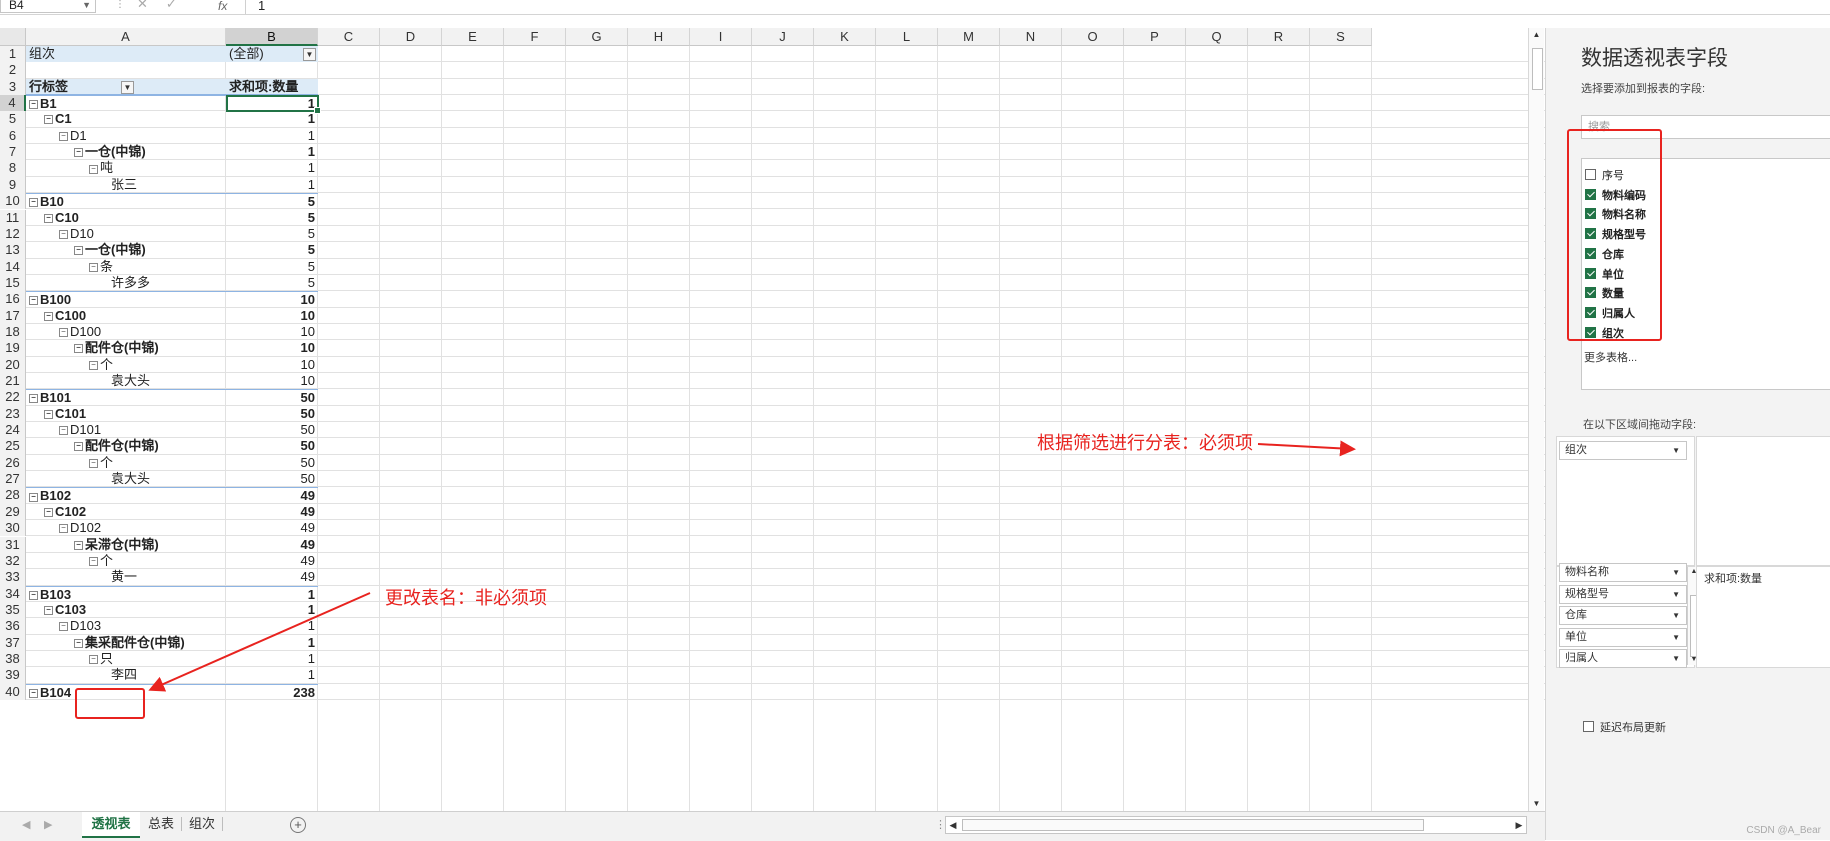  Describe the element at coordinates (13, 315) in the screenshot. I see `row-header: 17` at that location.